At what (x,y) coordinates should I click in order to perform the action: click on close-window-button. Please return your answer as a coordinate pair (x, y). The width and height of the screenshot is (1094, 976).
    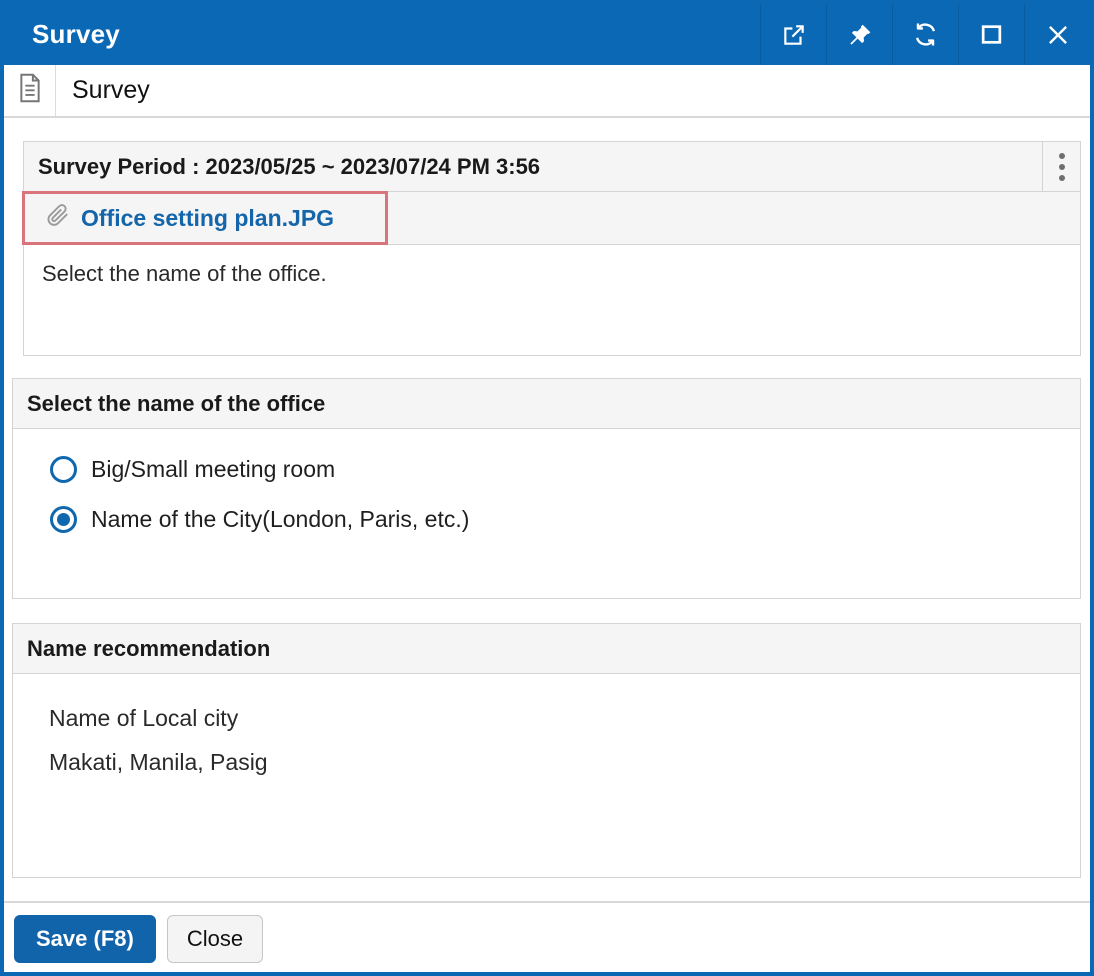
    Looking at the image, I should click on (1057, 34).